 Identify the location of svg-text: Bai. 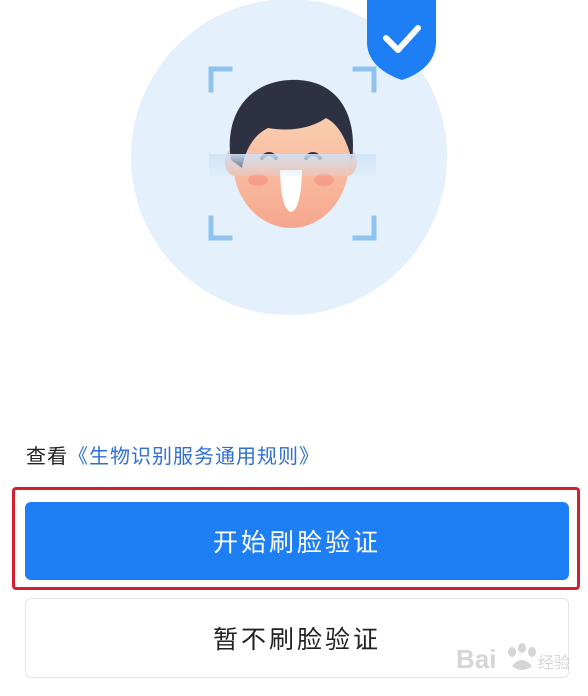
(476, 659).